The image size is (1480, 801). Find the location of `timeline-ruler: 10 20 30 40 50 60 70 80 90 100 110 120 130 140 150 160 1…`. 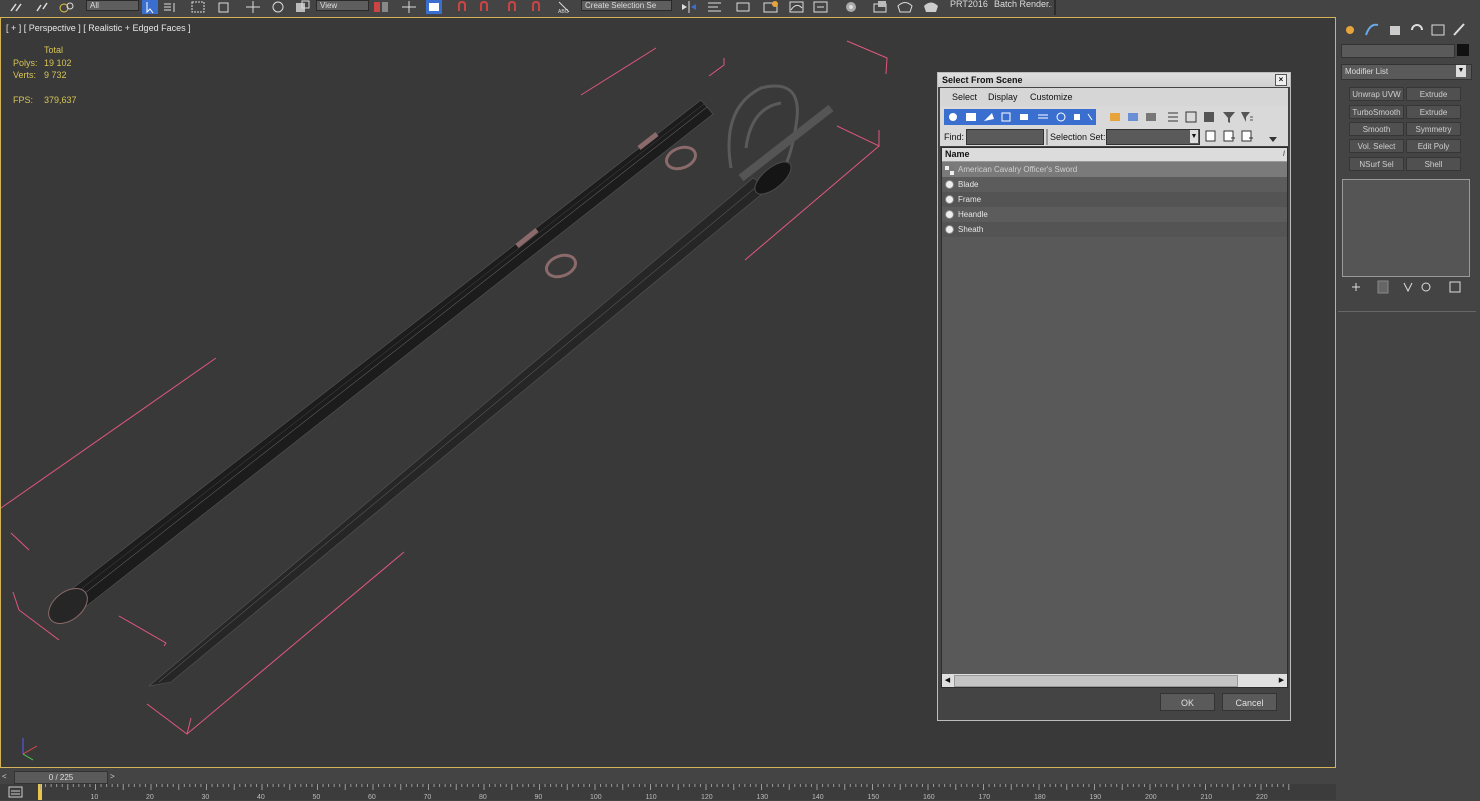

timeline-ruler: 10 20 30 40 50 60 70 80 90 100 110 120 130 140 150 160 1… is located at coordinates (668, 792).